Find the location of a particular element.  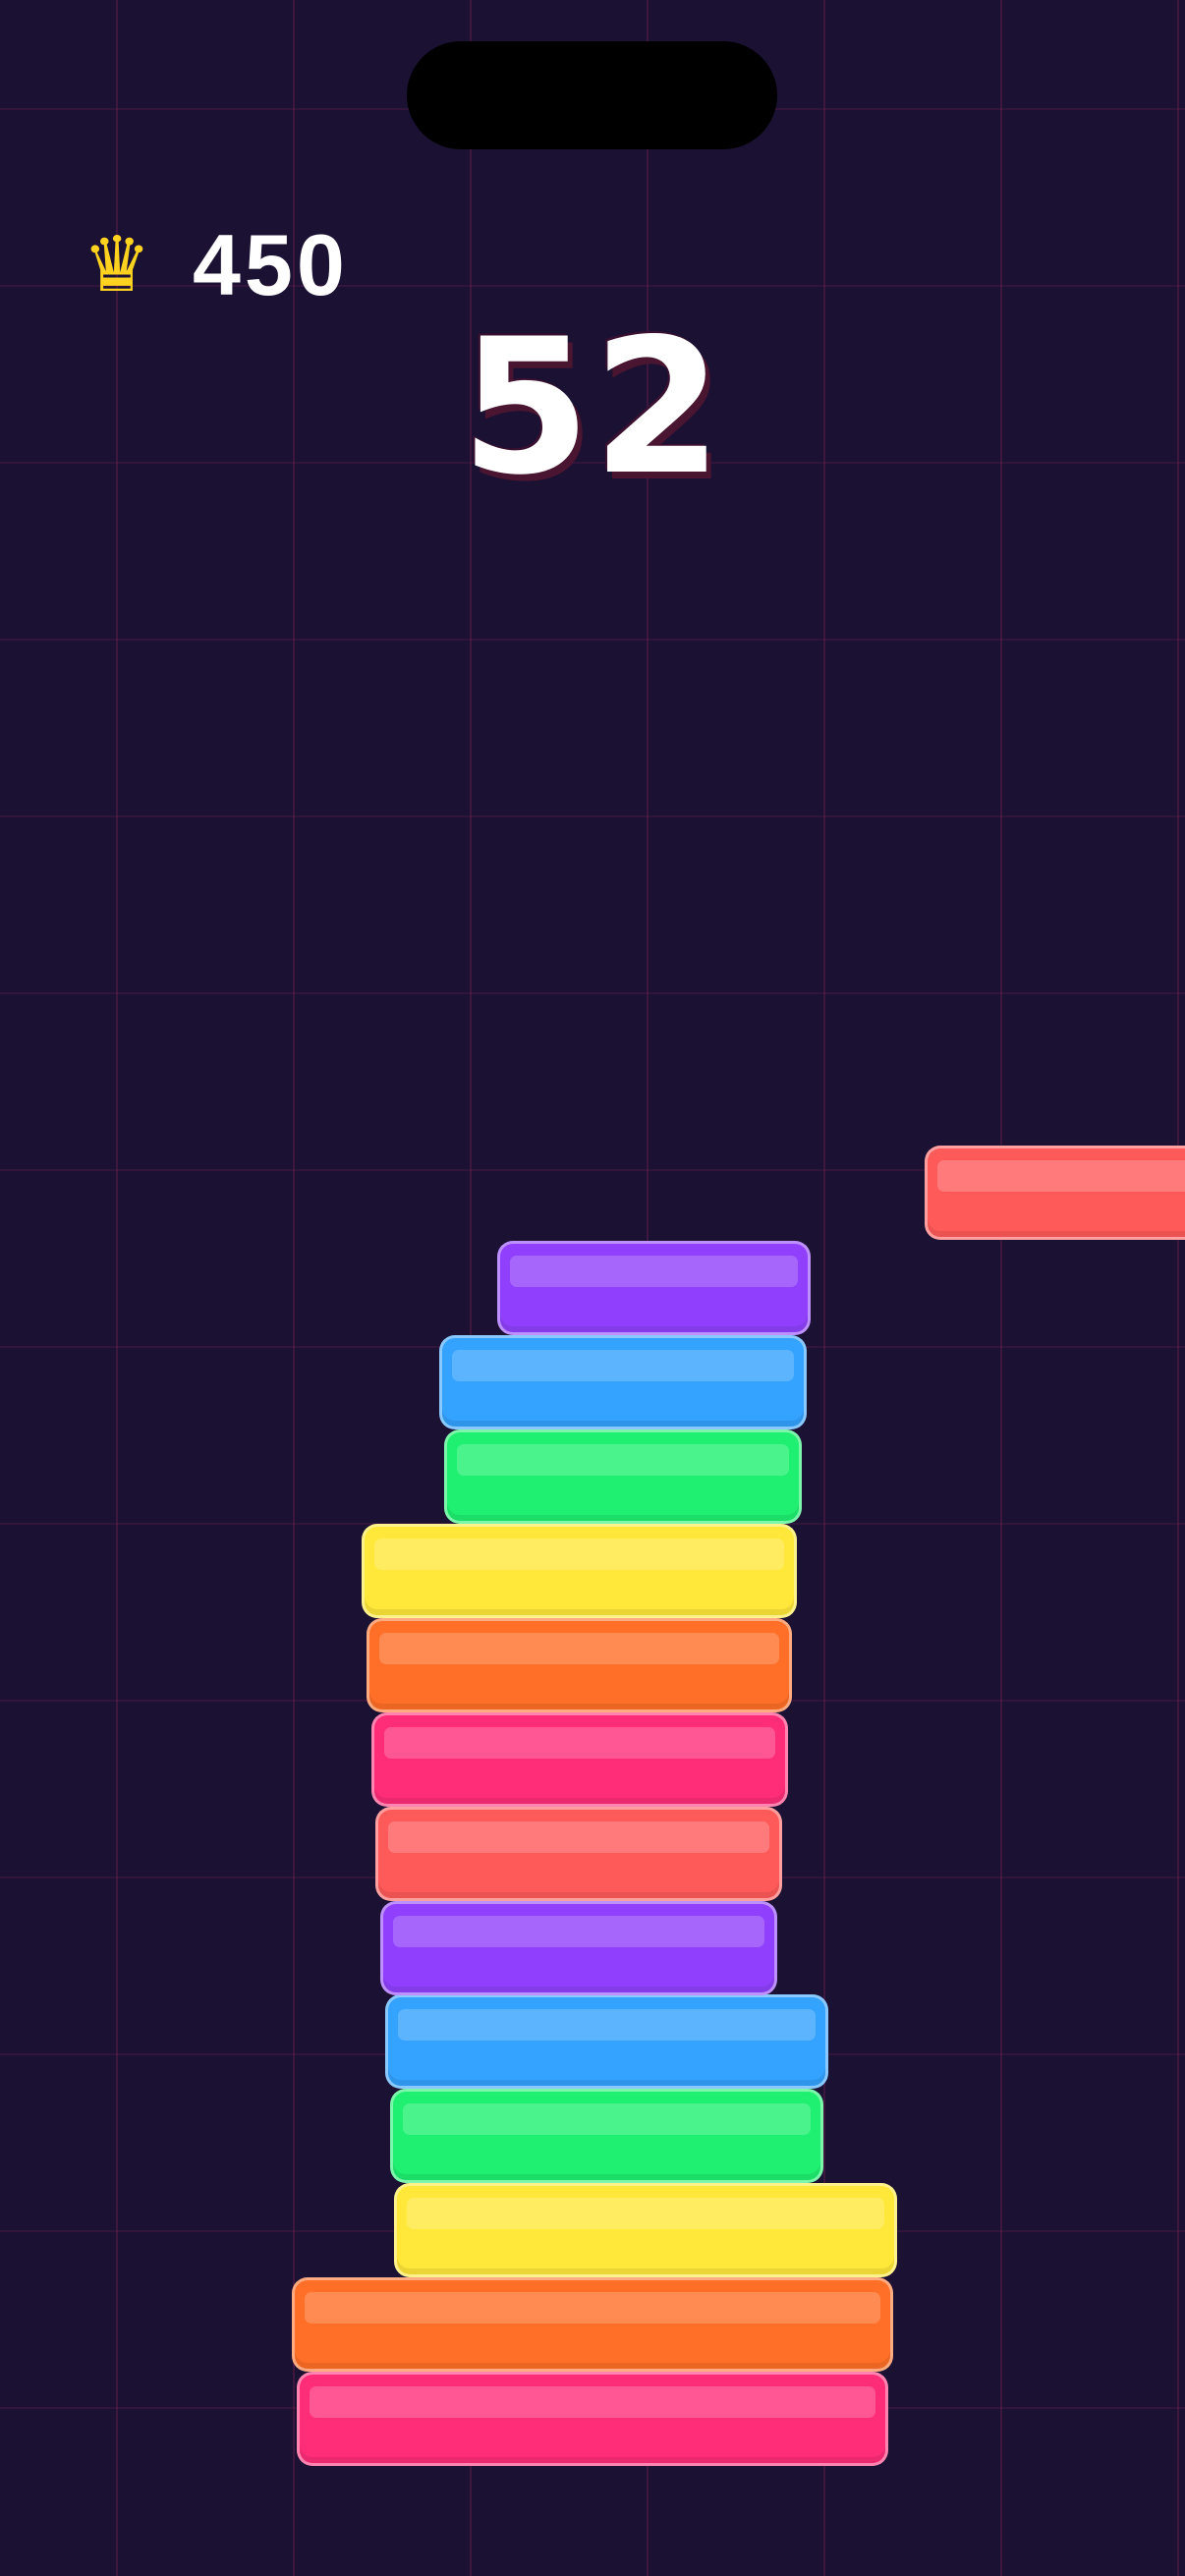

moving-block is located at coordinates (1055, 1193).